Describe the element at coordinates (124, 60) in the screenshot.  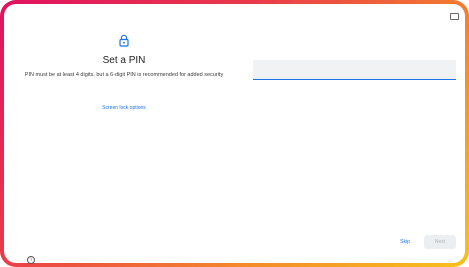
I see `page-title: Set a PIN` at that location.